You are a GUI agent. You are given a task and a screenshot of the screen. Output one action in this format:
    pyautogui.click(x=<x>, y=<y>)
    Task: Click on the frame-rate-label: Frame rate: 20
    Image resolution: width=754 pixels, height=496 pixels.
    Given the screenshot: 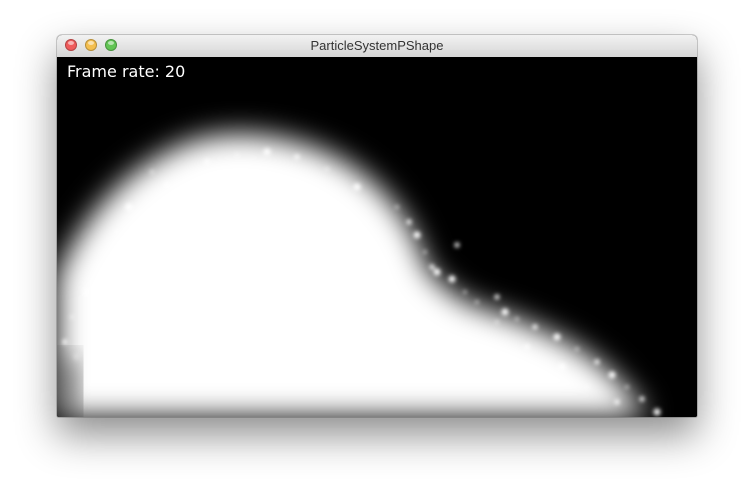 What is the action you would take?
    pyautogui.click(x=126, y=71)
    